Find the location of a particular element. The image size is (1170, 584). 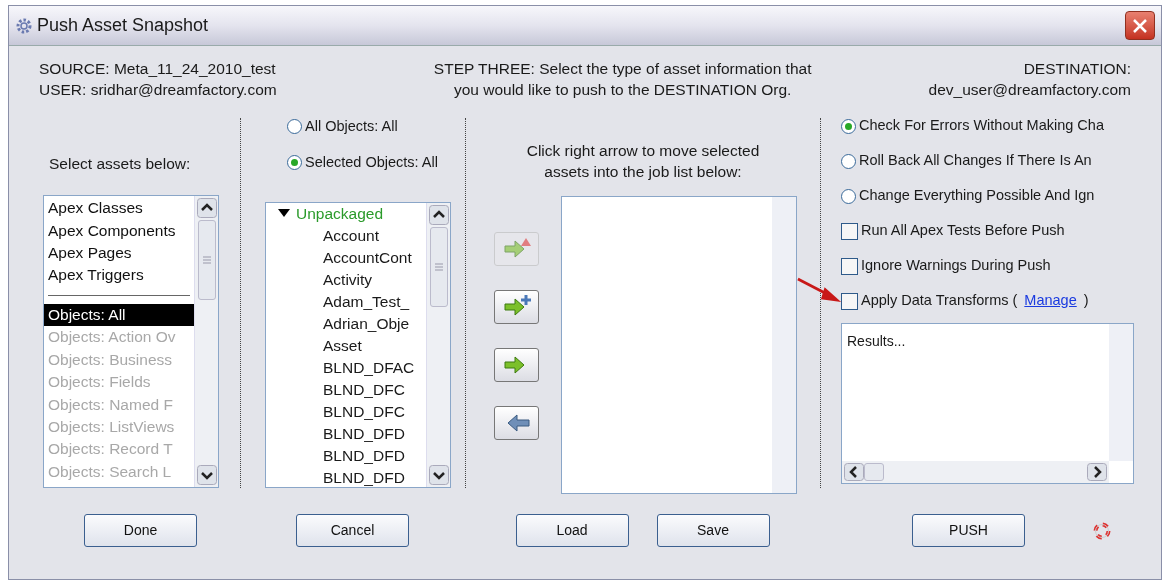

object-tree-item: AccountCont is located at coordinates (346, 257).